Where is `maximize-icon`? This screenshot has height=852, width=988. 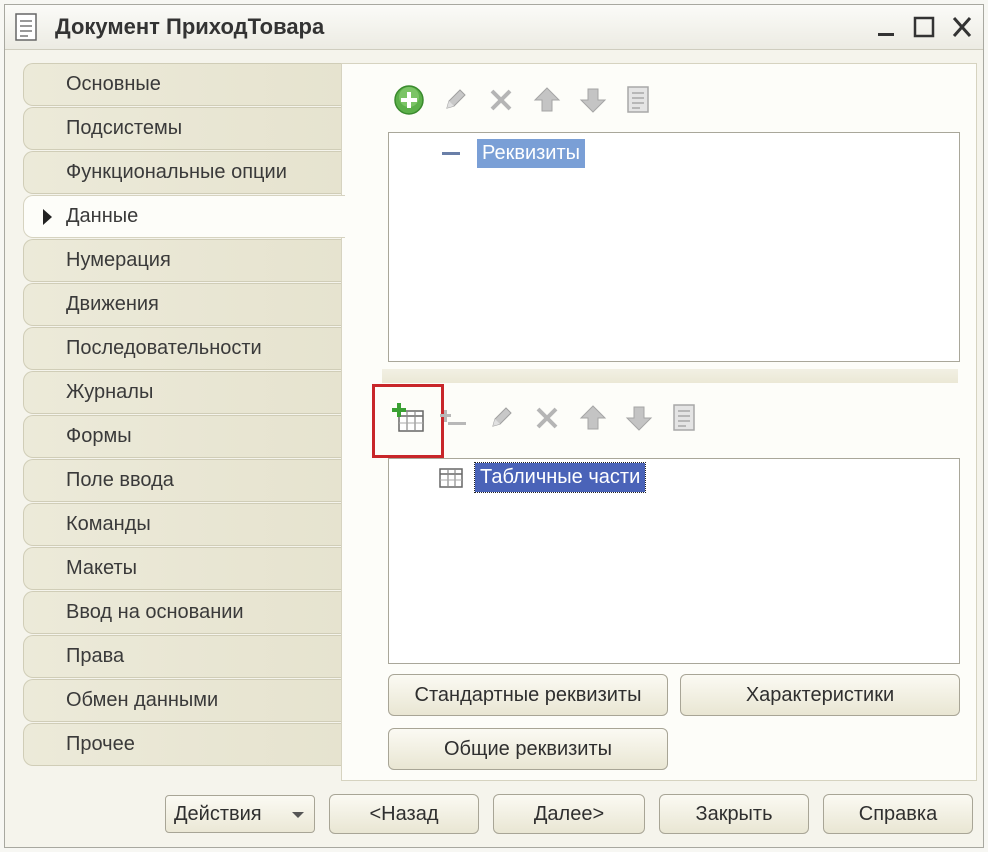 maximize-icon is located at coordinates (924, 27).